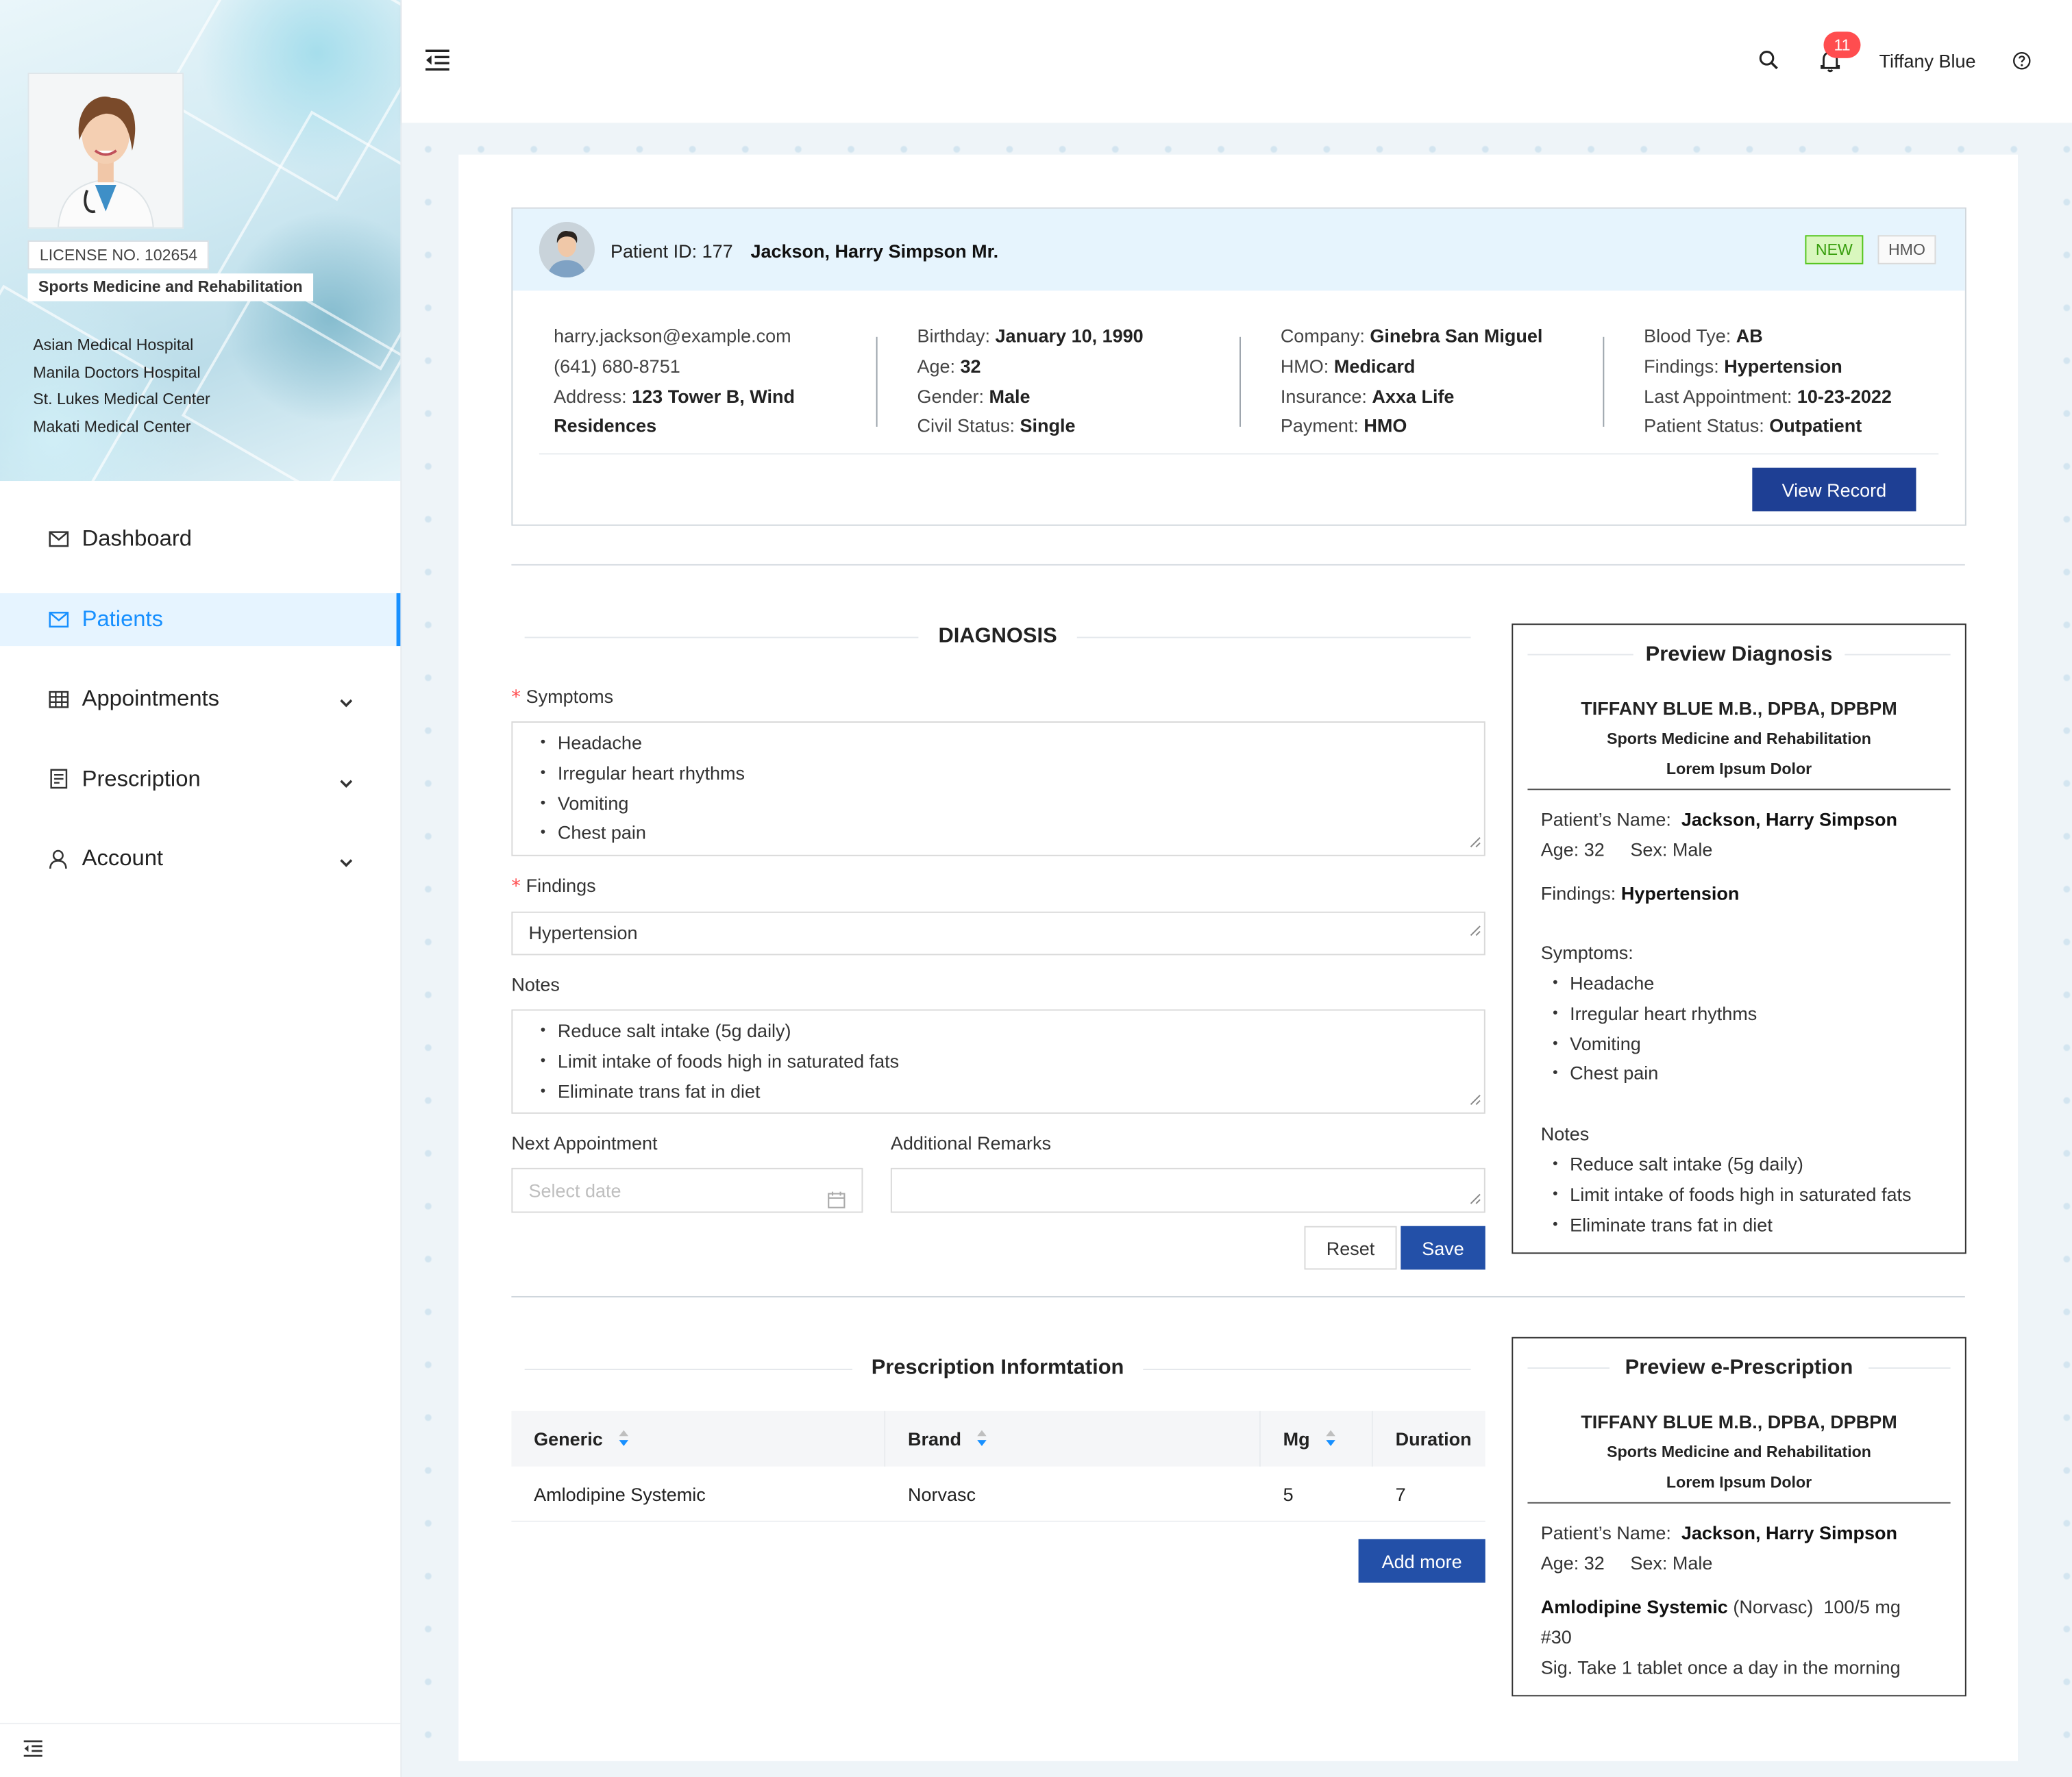 This screenshot has width=2072, height=1777. Describe the element at coordinates (58, 619) in the screenshot. I see `mail-icon` at that location.